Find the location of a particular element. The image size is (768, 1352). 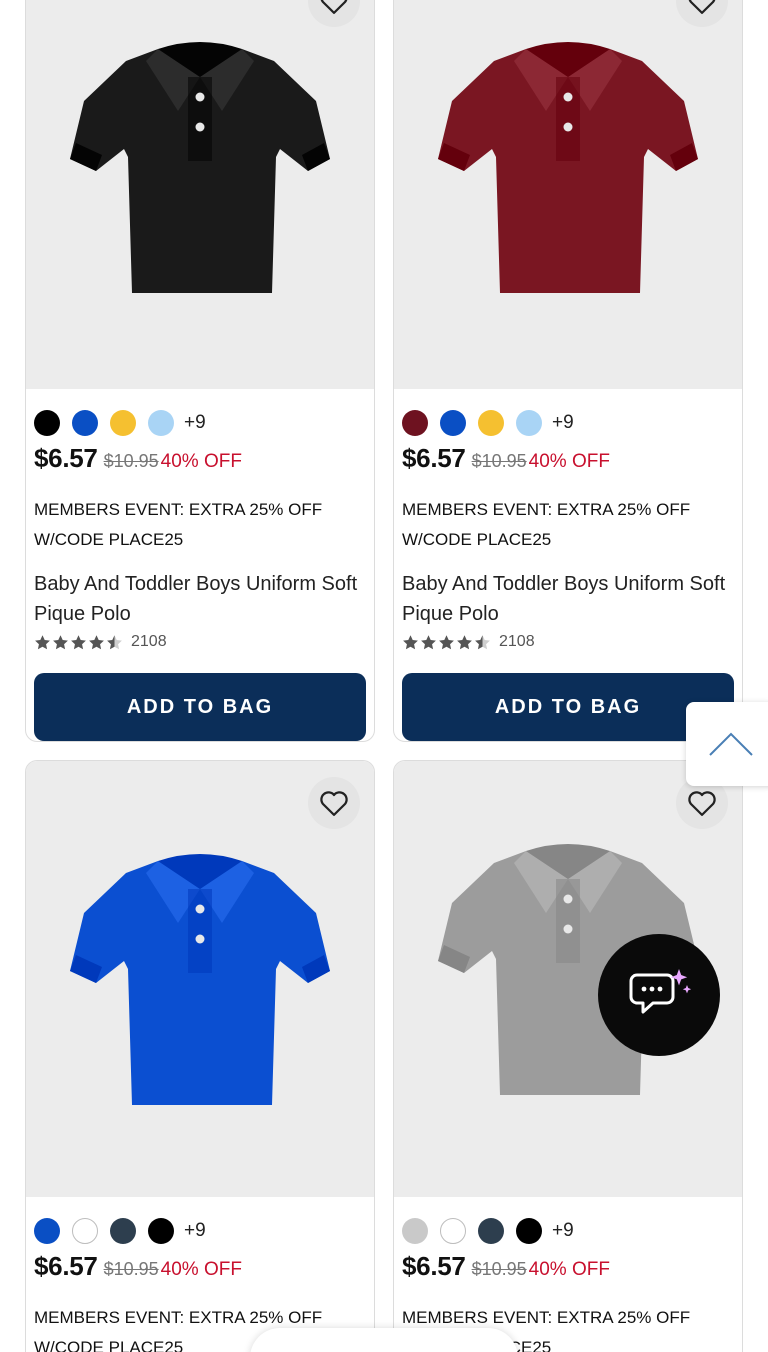

chat-assistant-button is located at coordinates (659, 995).